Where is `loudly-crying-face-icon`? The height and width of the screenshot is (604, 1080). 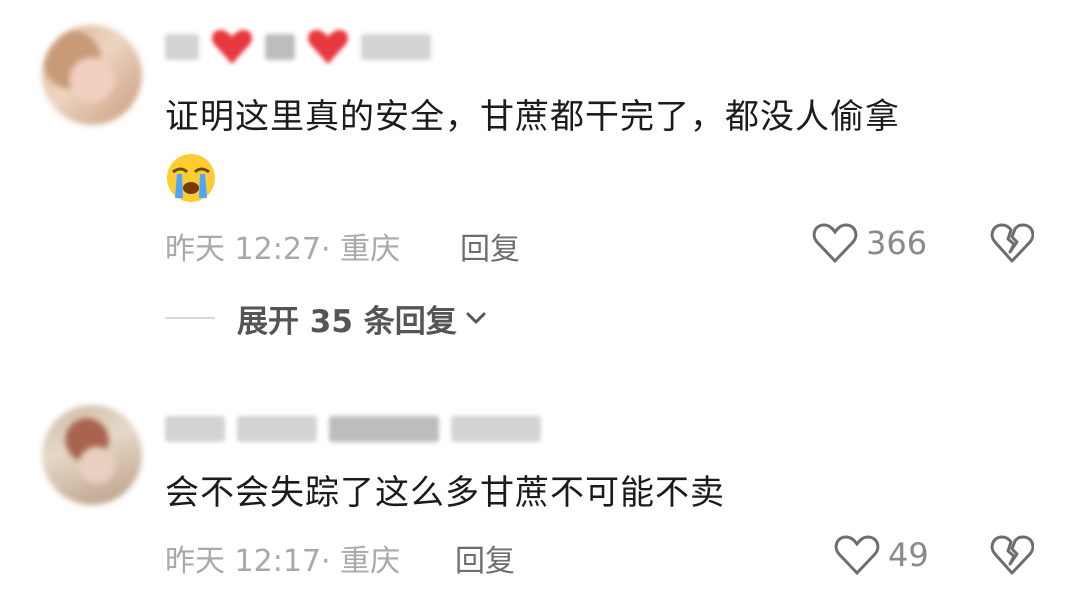
loudly-crying-face-icon is located at coordinates (191, 178).